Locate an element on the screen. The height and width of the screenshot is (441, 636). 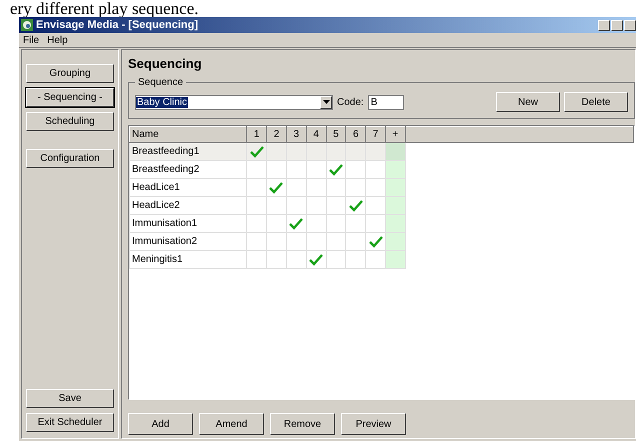
maximize-button is located at coordinates (617, 25).